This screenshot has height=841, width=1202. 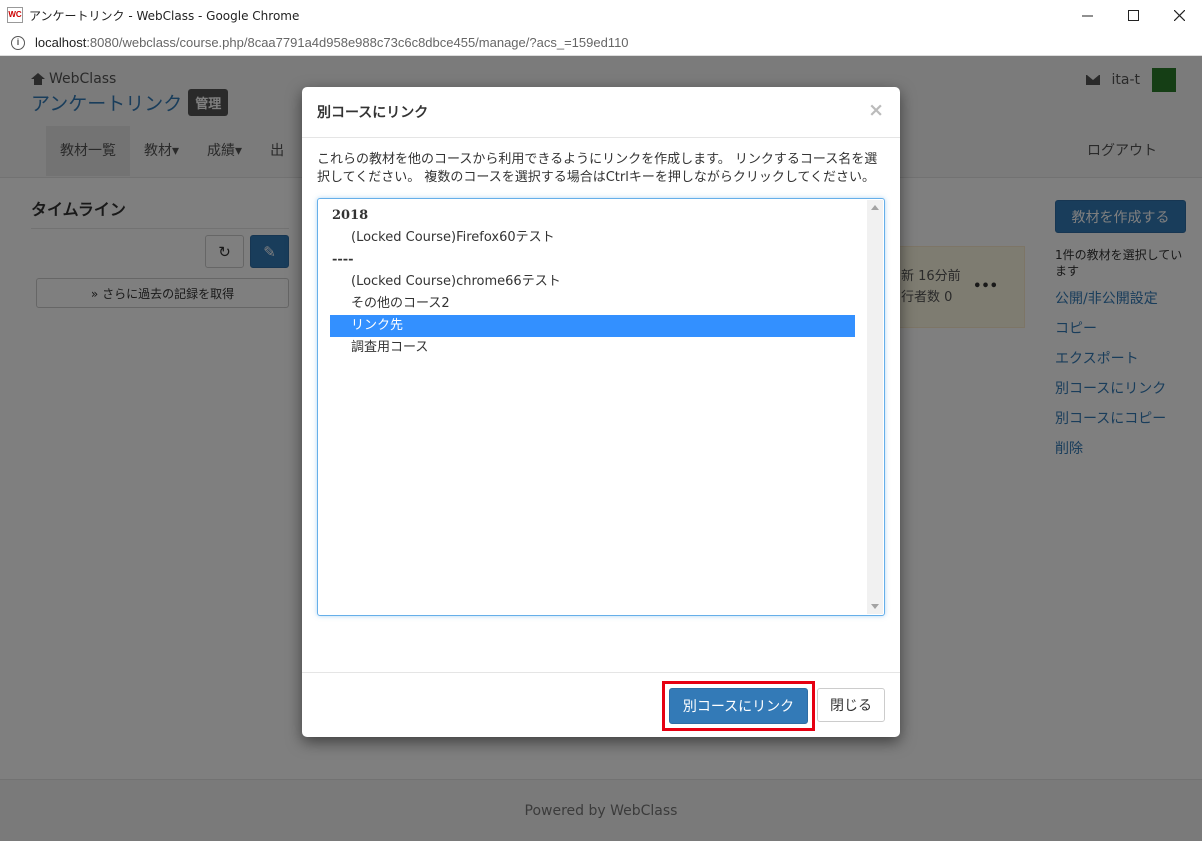 I want to click on url-host: localhost, so click(x=61, y=42).